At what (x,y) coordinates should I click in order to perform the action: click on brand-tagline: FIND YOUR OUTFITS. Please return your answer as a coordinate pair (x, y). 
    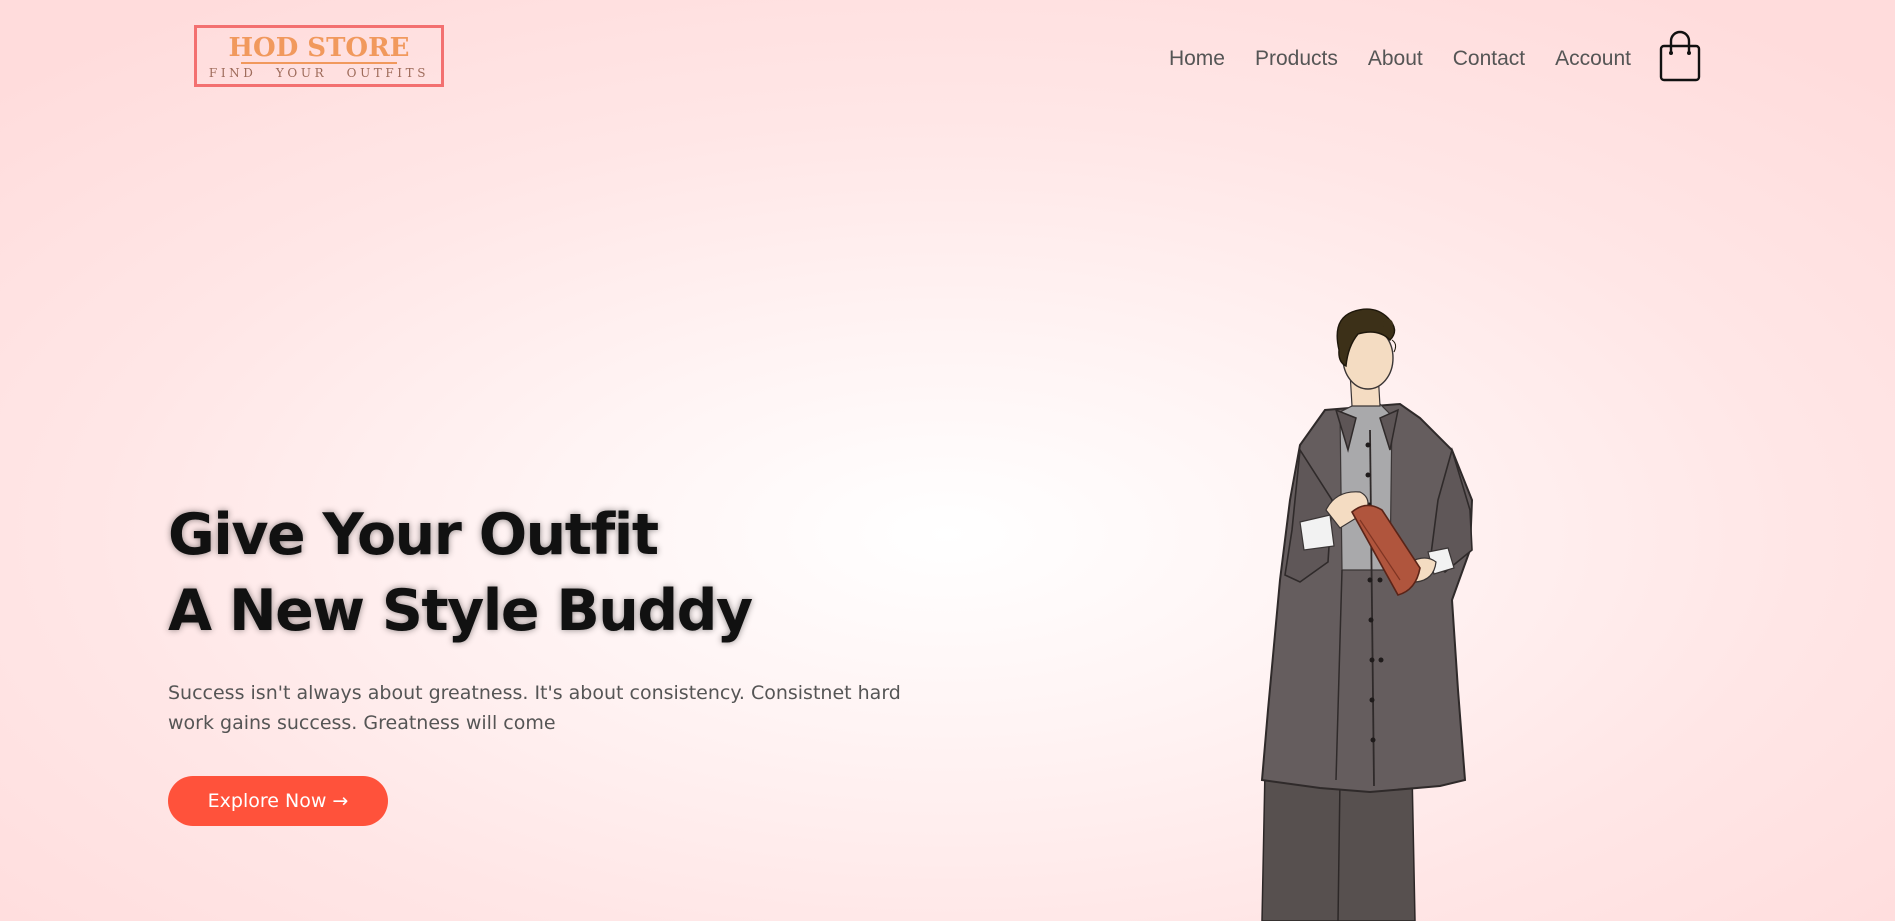
    Looking at the image, I should click on (319, 73).